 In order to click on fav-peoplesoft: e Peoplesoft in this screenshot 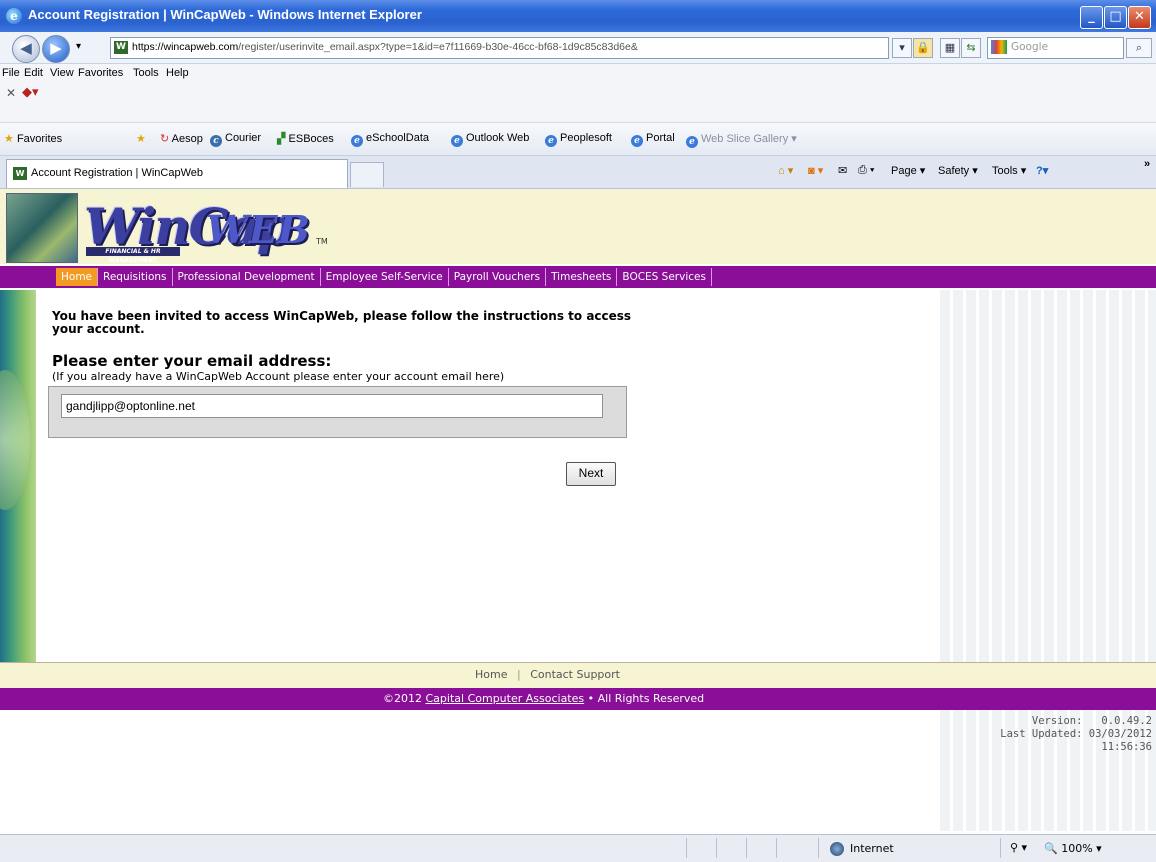, I will do `click(578, 139)`.